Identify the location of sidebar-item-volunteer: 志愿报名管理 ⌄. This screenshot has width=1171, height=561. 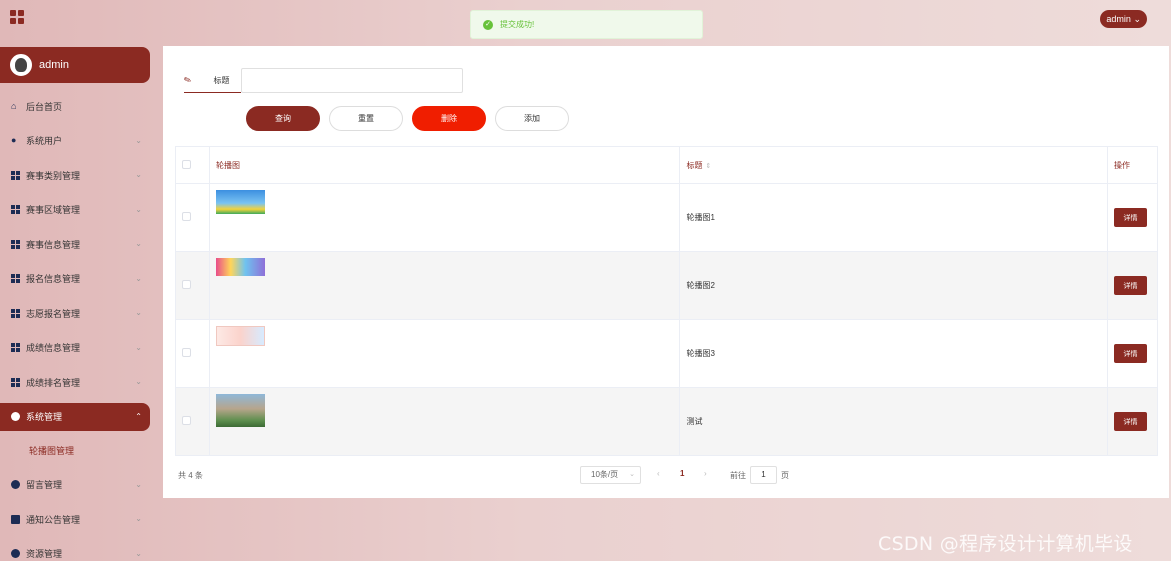
(75, 313).